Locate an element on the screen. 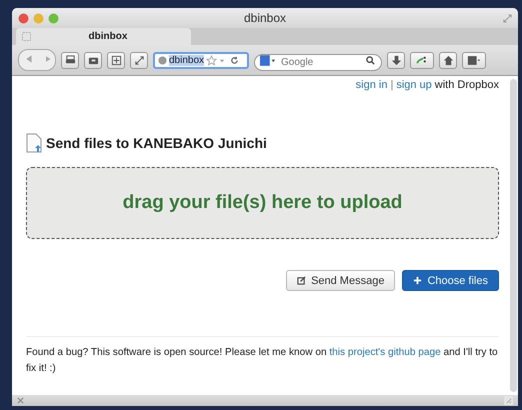 This screenshot has height=410, width=522. bookmark-icon is located at coordinates (474, 60).